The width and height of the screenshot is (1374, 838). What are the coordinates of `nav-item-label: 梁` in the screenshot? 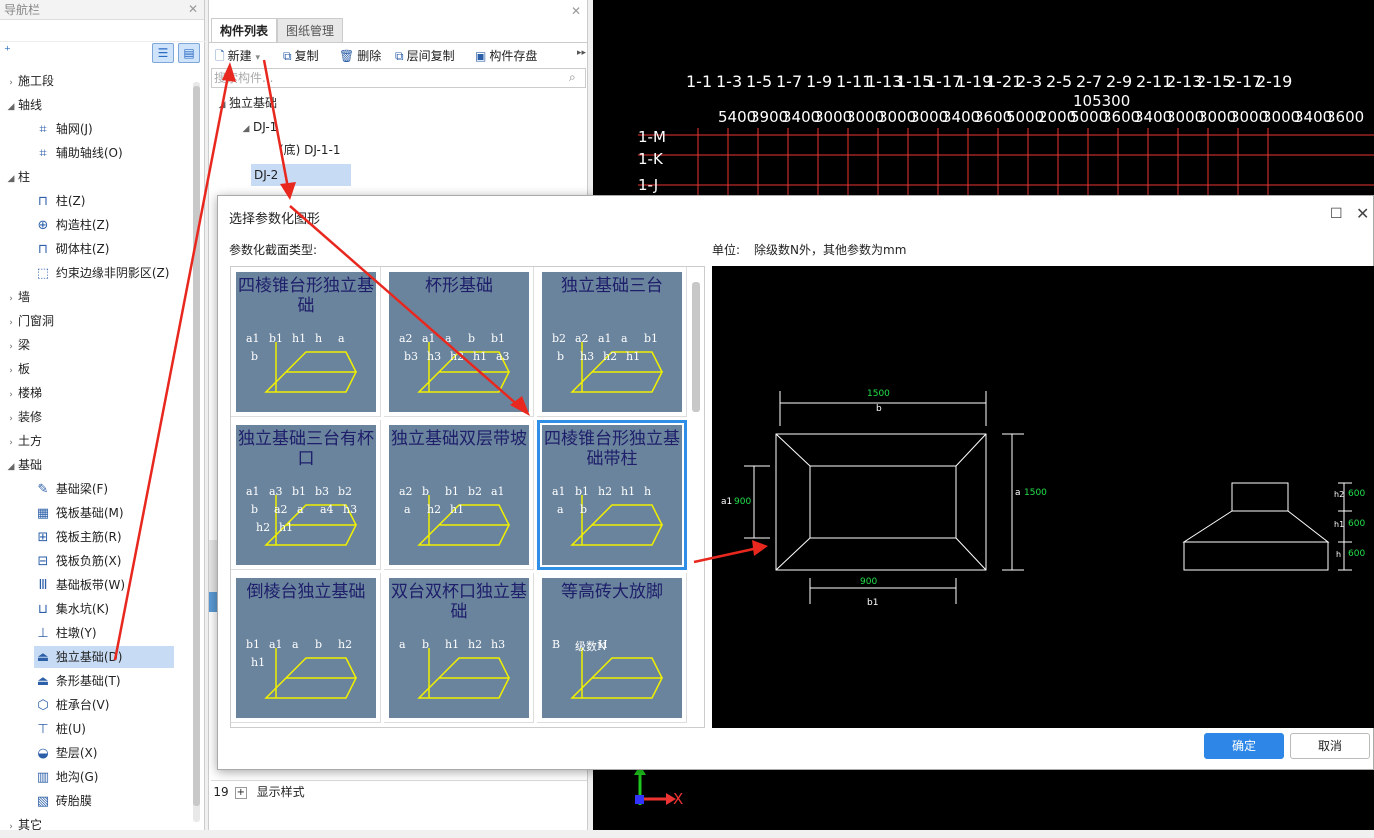 It's located at (24, 345).